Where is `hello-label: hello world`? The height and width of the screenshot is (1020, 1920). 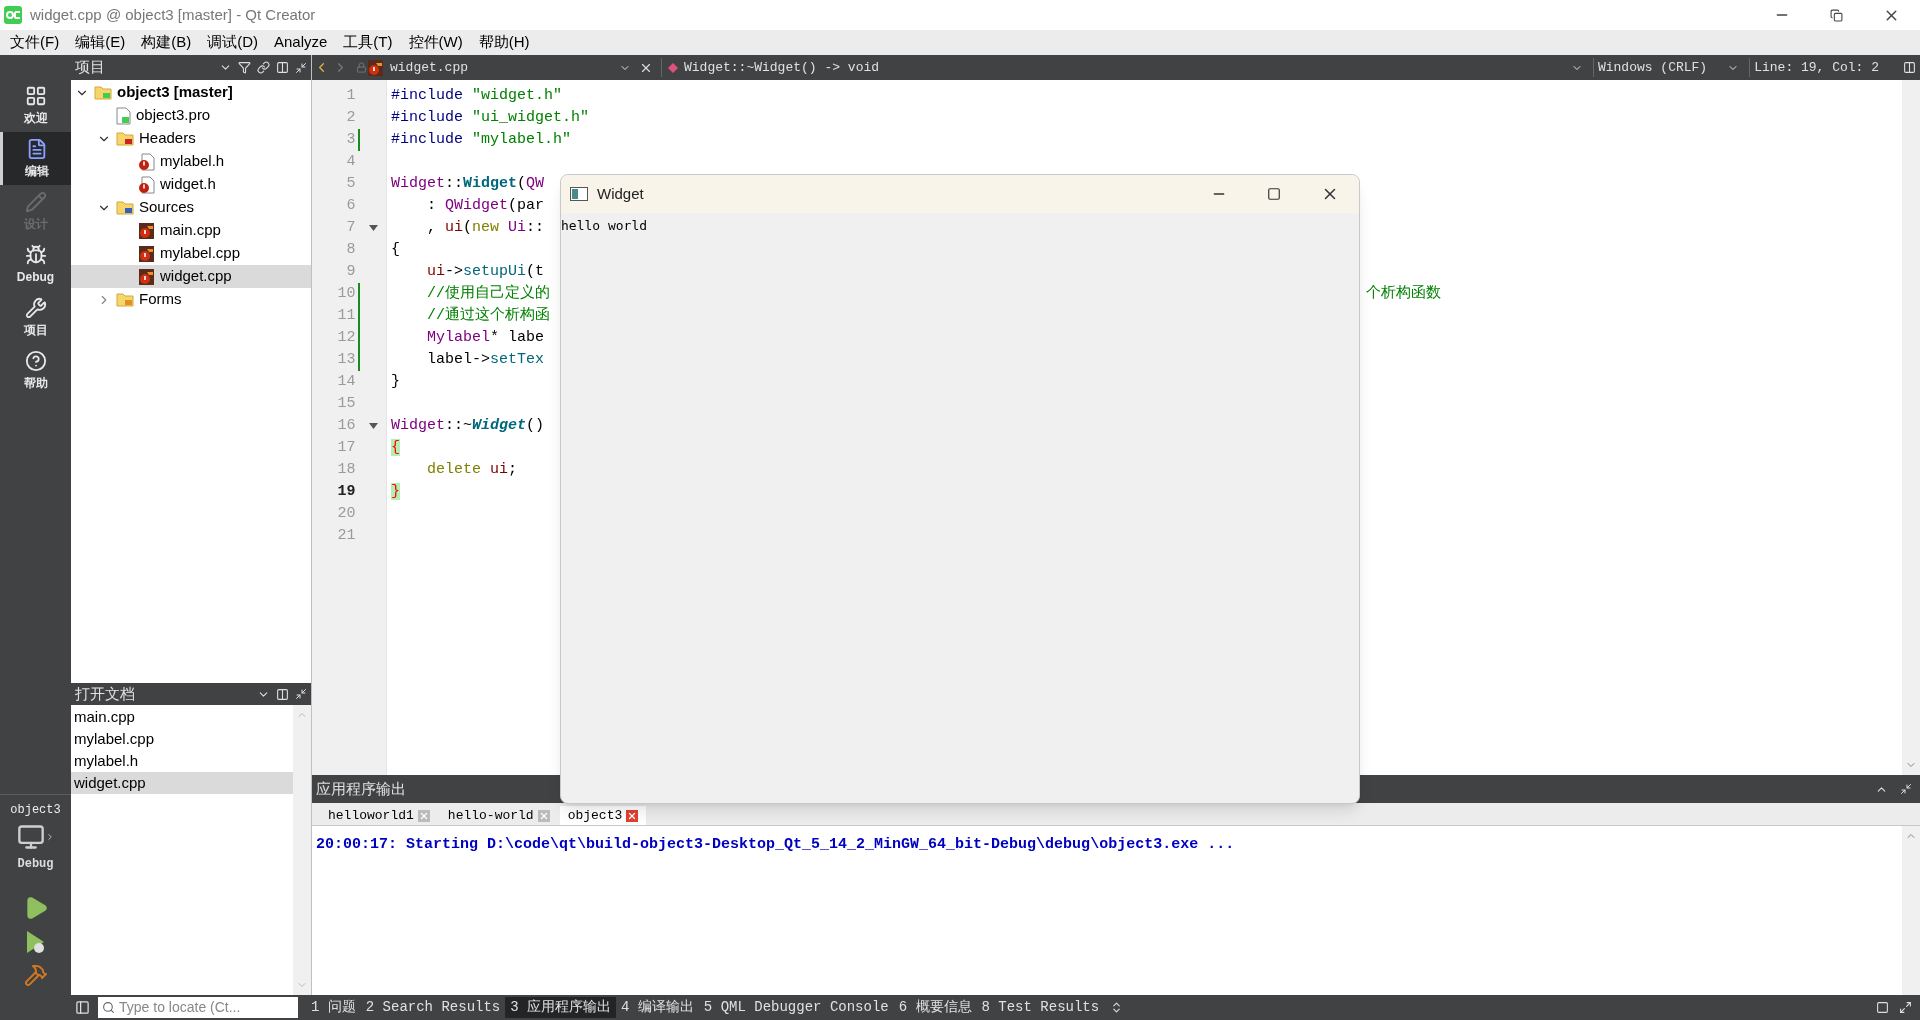 hello-label: hello world is located at coordinates (604, 225).